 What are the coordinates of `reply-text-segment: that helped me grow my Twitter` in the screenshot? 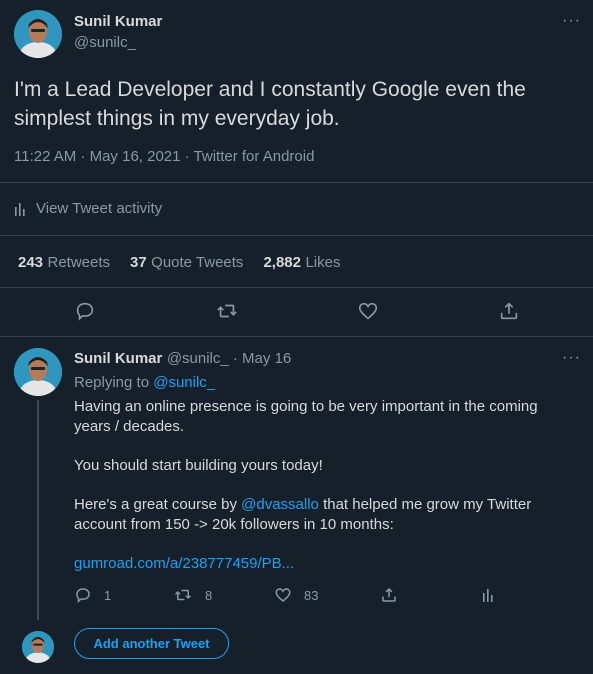 It's located at (427, 504).